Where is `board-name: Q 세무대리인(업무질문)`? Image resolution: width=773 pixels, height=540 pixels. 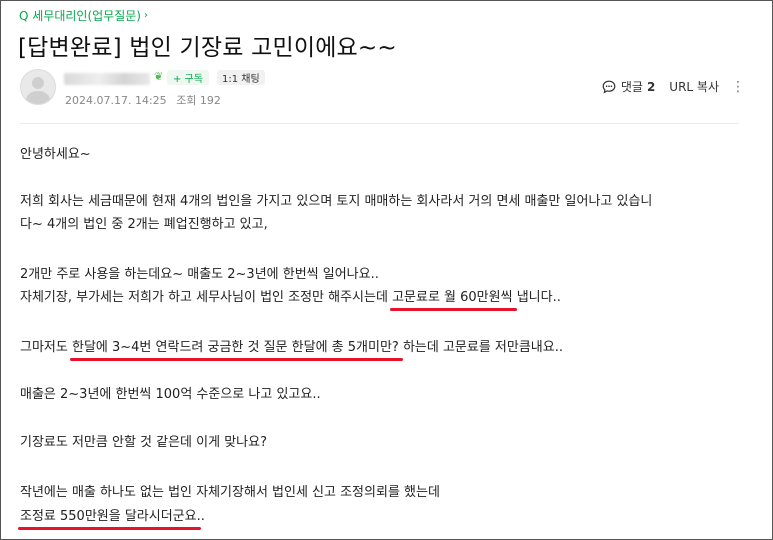
board-name: Q 세무대리인(업무질문) is located at coordinates (80, 16).